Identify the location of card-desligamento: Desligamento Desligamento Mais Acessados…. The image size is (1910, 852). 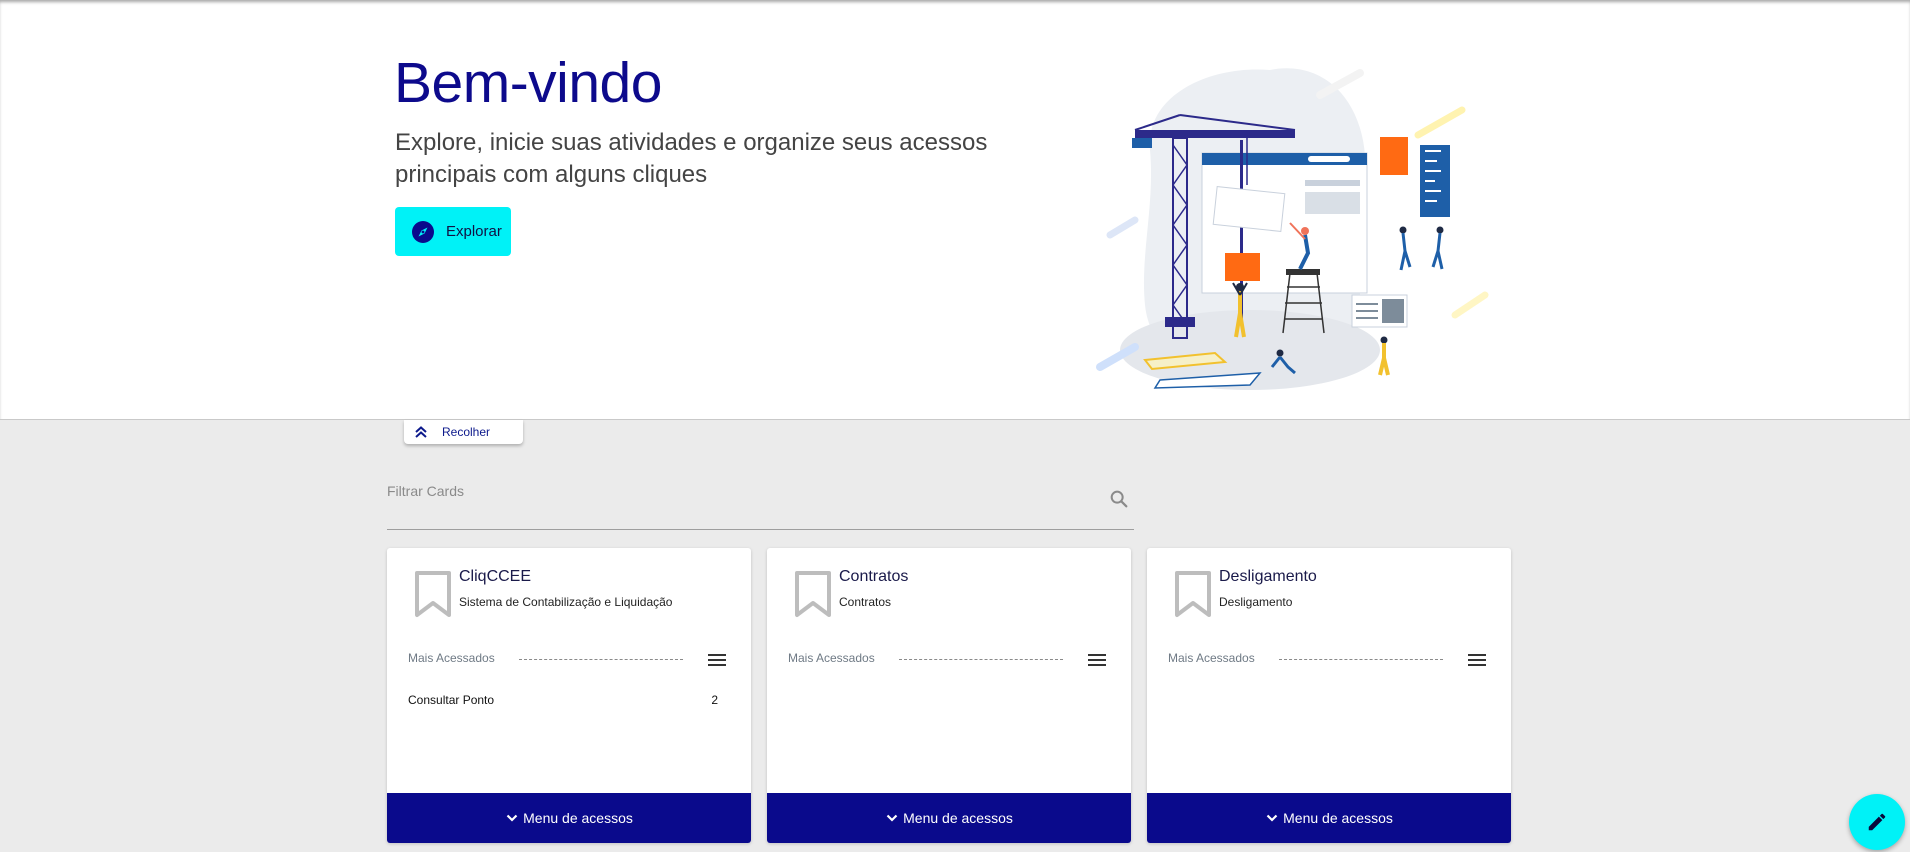
(1329, 695).